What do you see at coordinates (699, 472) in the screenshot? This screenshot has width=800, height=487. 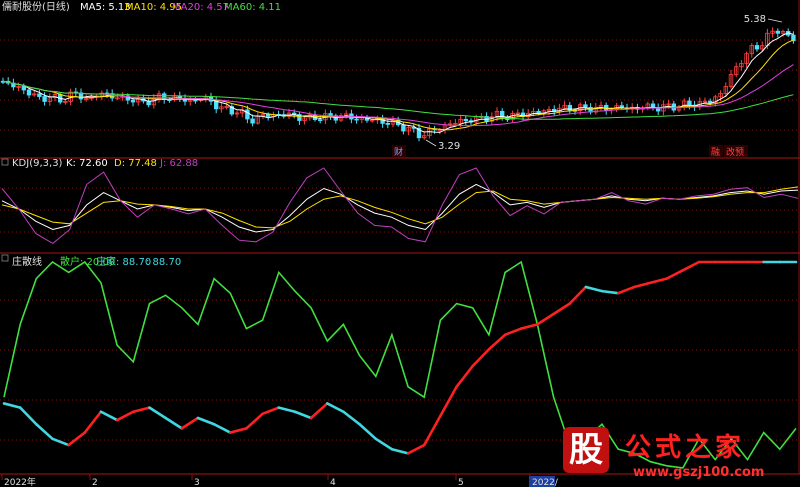 I see `watermark-url: www.gszj100.com` at bounding box center [699, 472].